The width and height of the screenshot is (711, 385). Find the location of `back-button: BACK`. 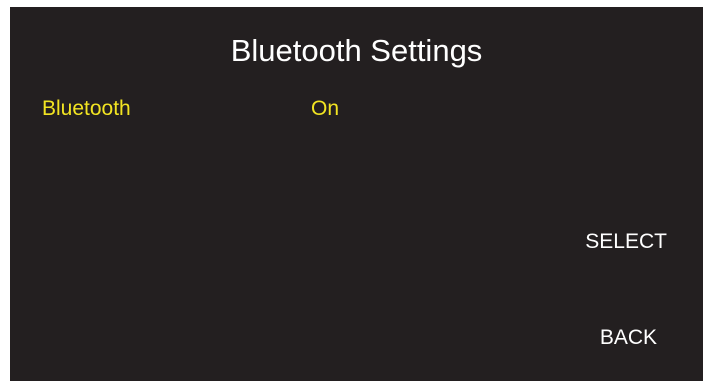

back-button: BACK is located at coordinates (597, 338).